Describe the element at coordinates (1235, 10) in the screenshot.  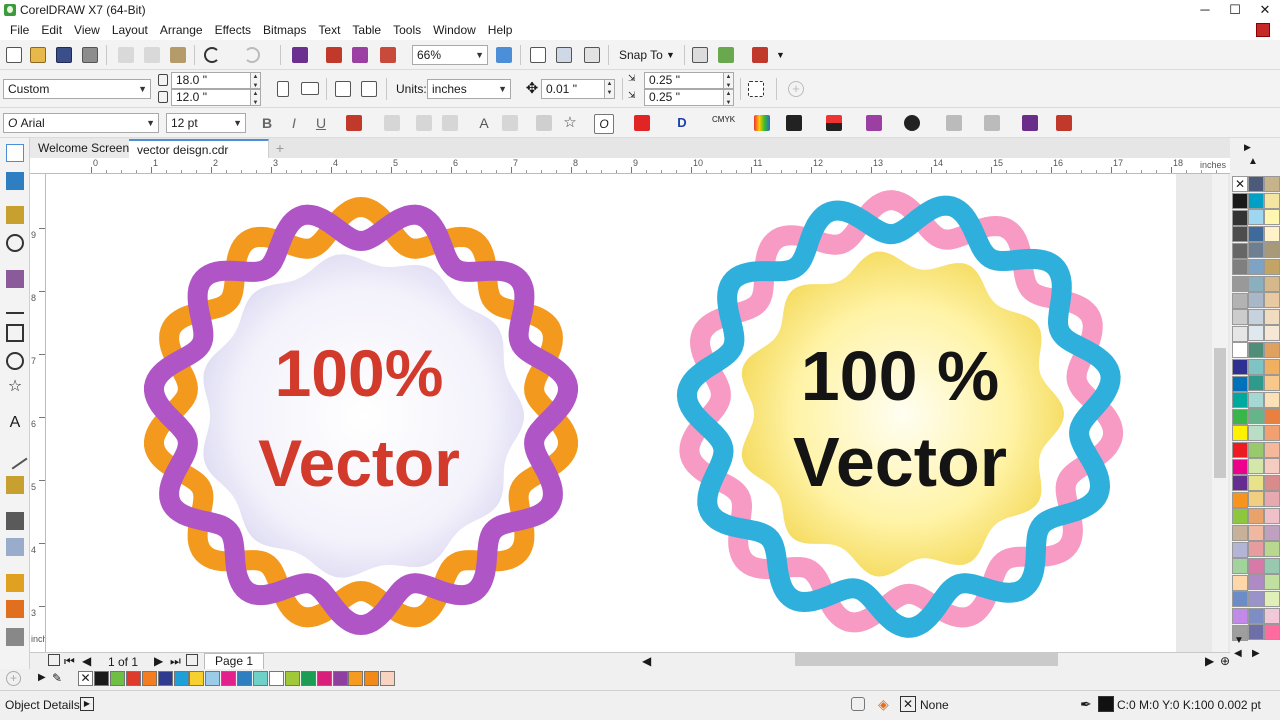
I see `maximize-button: ☐` at that location.